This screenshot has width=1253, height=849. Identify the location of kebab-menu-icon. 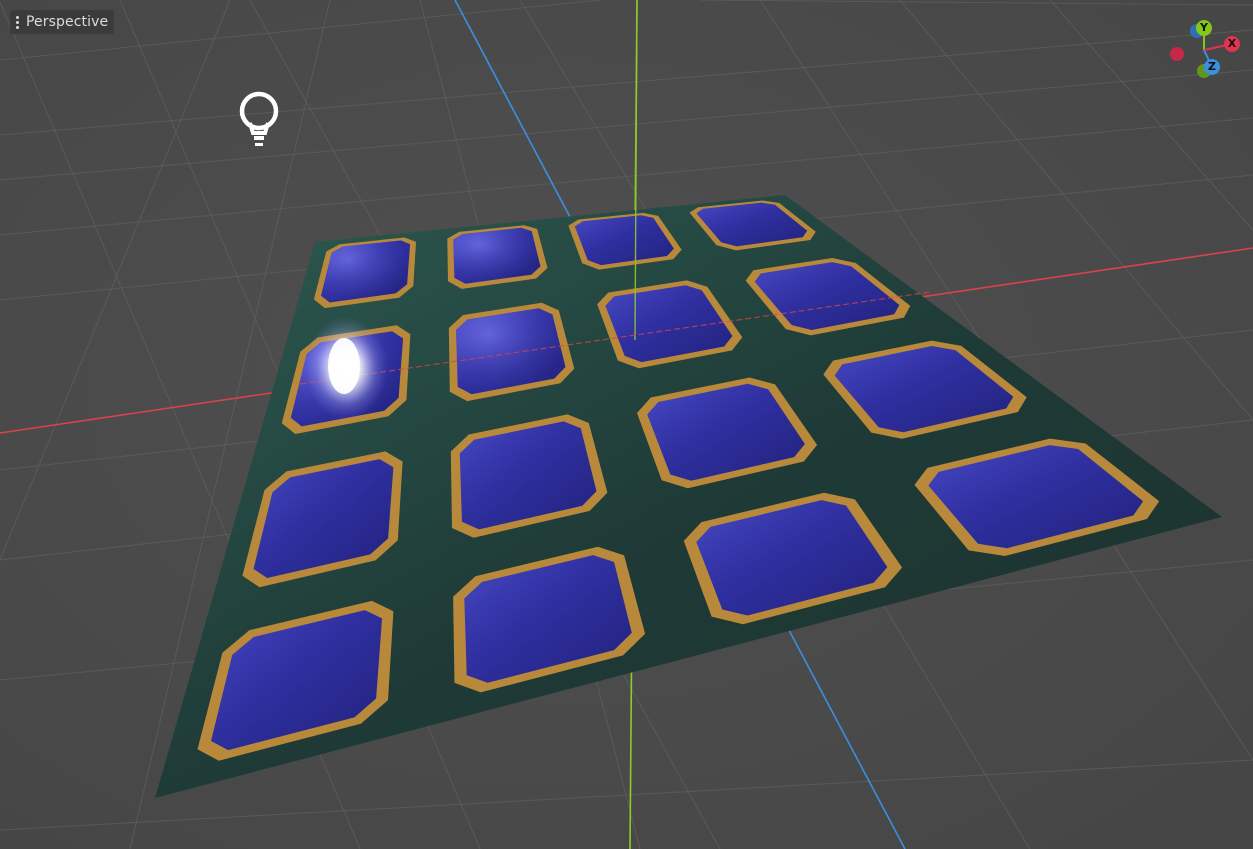
(18, 22).